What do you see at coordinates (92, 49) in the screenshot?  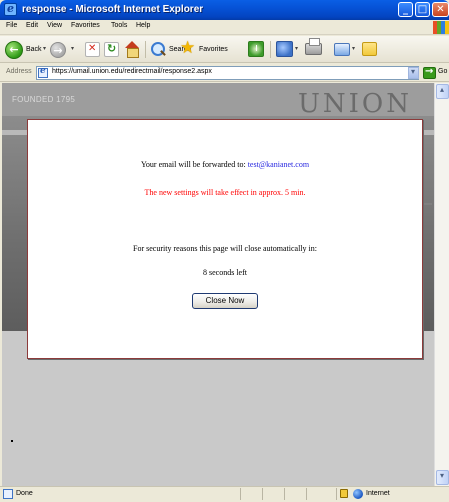 I see `stop-icon` at bounding box center [92, 49].